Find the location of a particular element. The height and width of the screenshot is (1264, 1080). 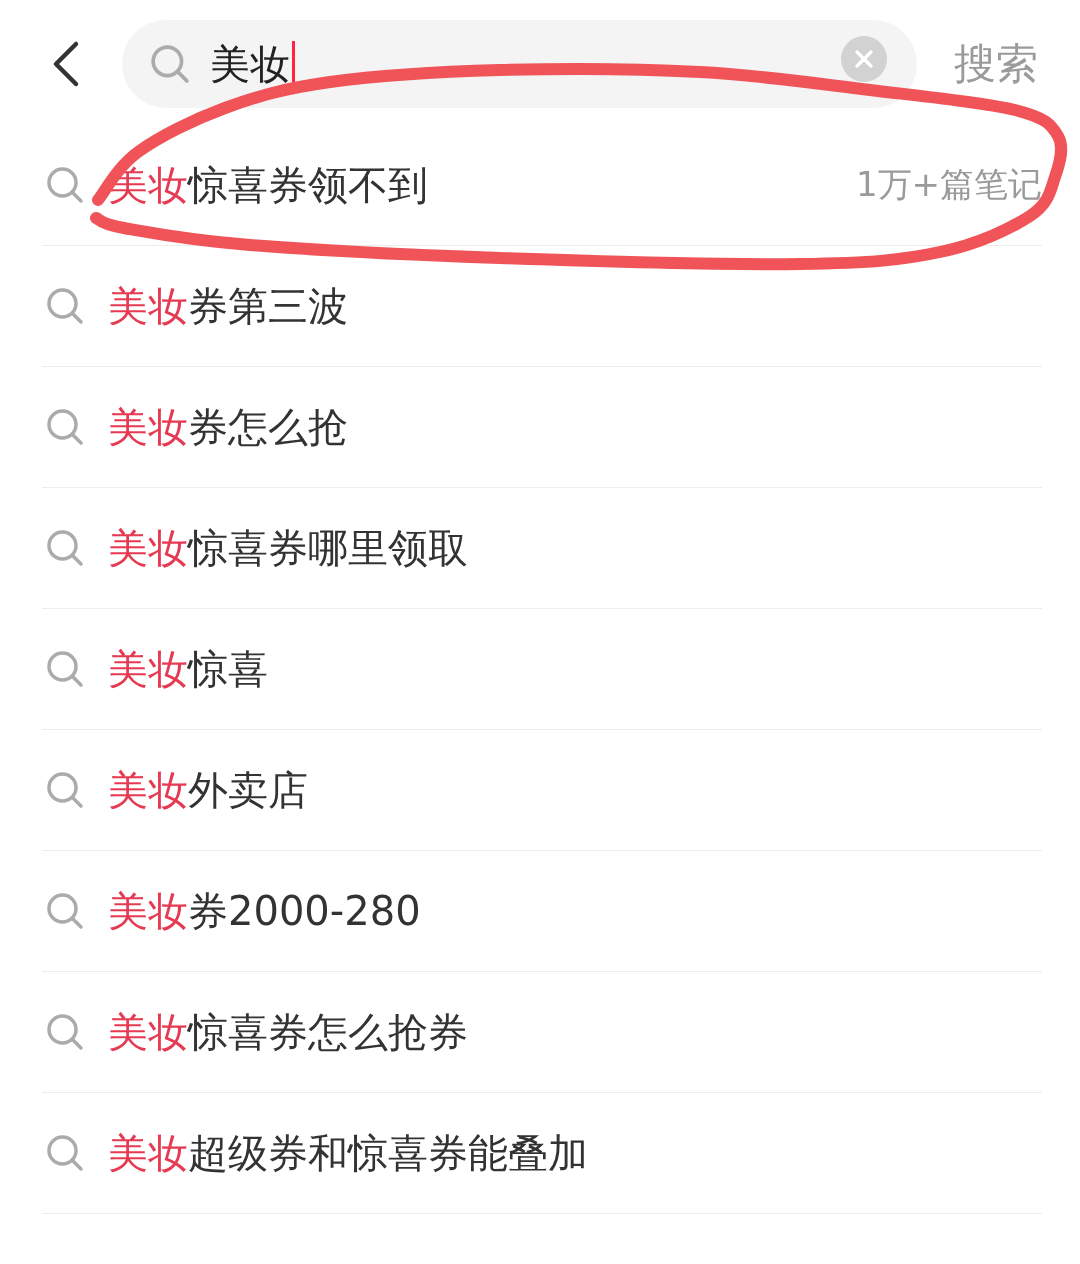

suggestion-text: 美妆惊喜券怎么抢券 is located at coordinates (288, 1032).